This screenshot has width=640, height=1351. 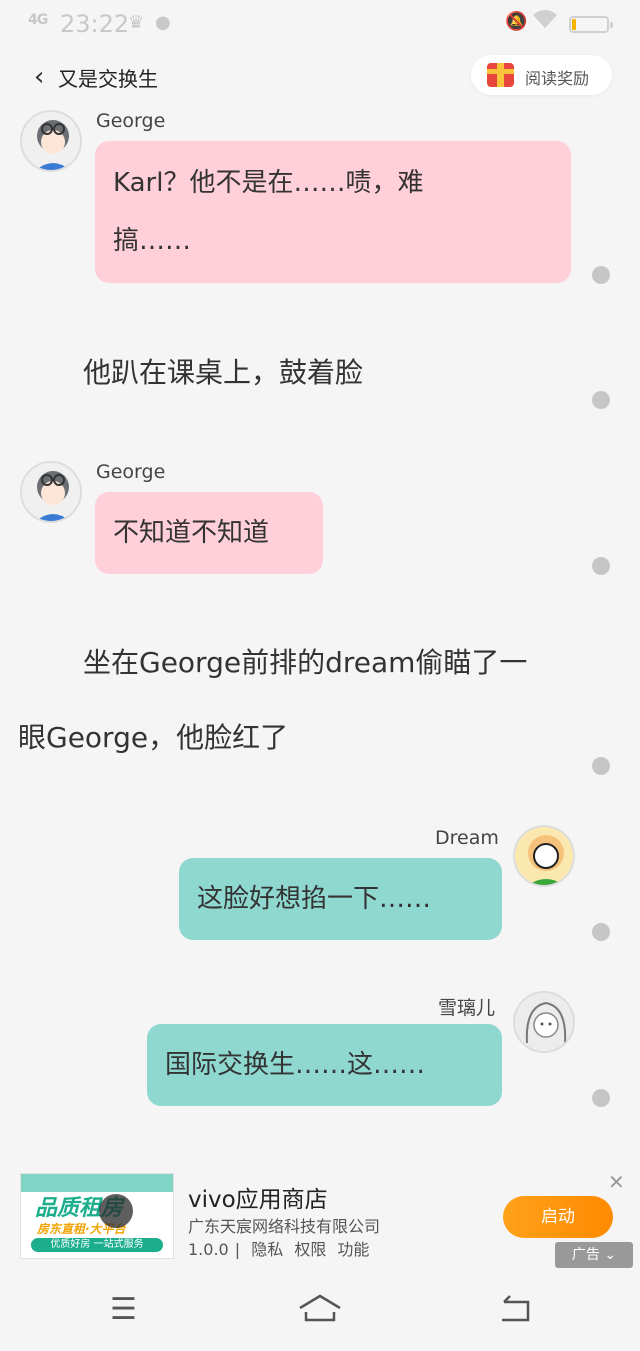 I want to click on menu-icon: ☰, so click(x=123, y=1309).